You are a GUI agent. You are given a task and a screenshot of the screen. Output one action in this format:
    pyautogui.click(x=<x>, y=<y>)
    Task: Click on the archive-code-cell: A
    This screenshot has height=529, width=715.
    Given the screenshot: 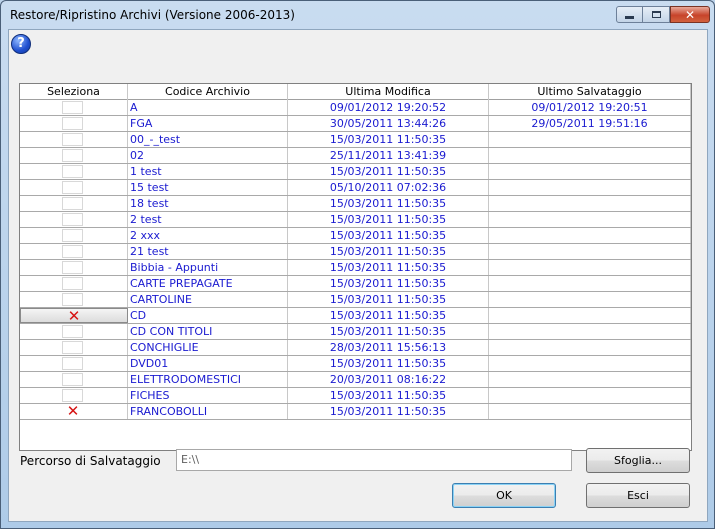 What is the action you would take?
    pyautogui.click(x=208, y=107)
    